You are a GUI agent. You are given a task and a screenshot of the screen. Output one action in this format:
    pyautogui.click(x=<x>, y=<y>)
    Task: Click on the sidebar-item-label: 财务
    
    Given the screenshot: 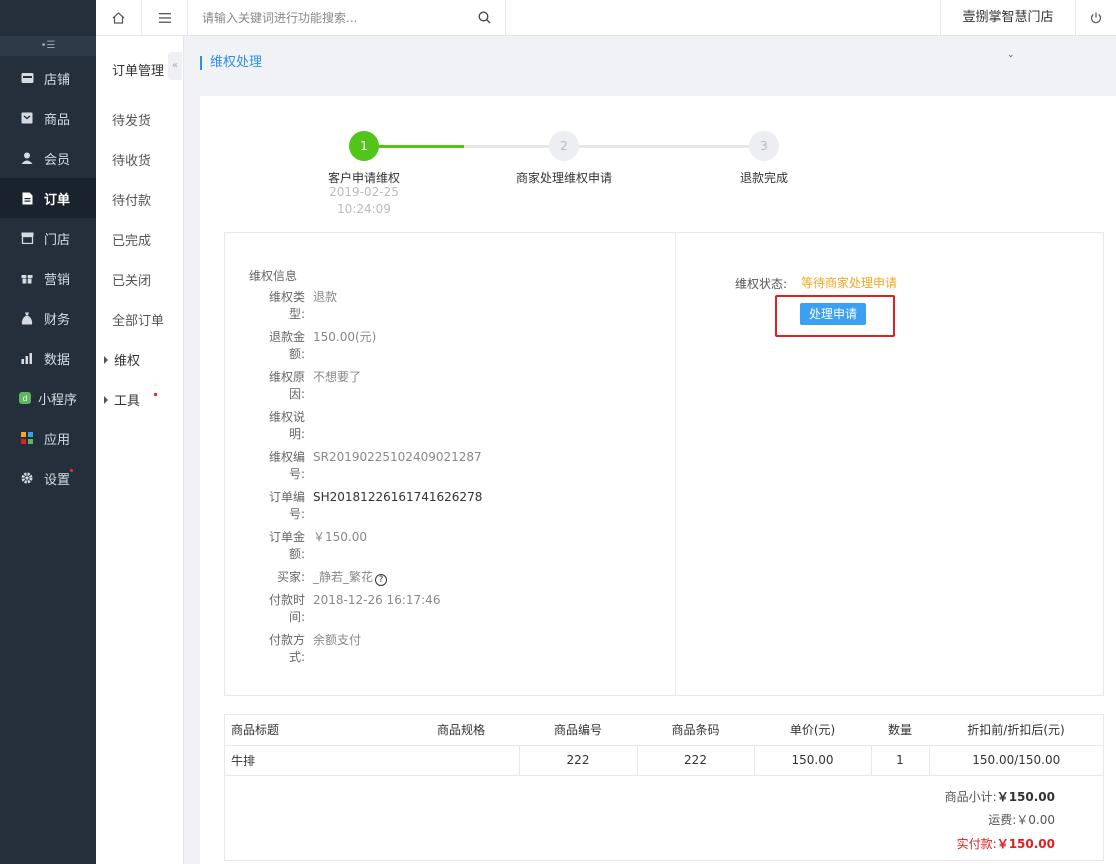 What is the action you would take?
    pyautogui.click(x=57, y=320)
    